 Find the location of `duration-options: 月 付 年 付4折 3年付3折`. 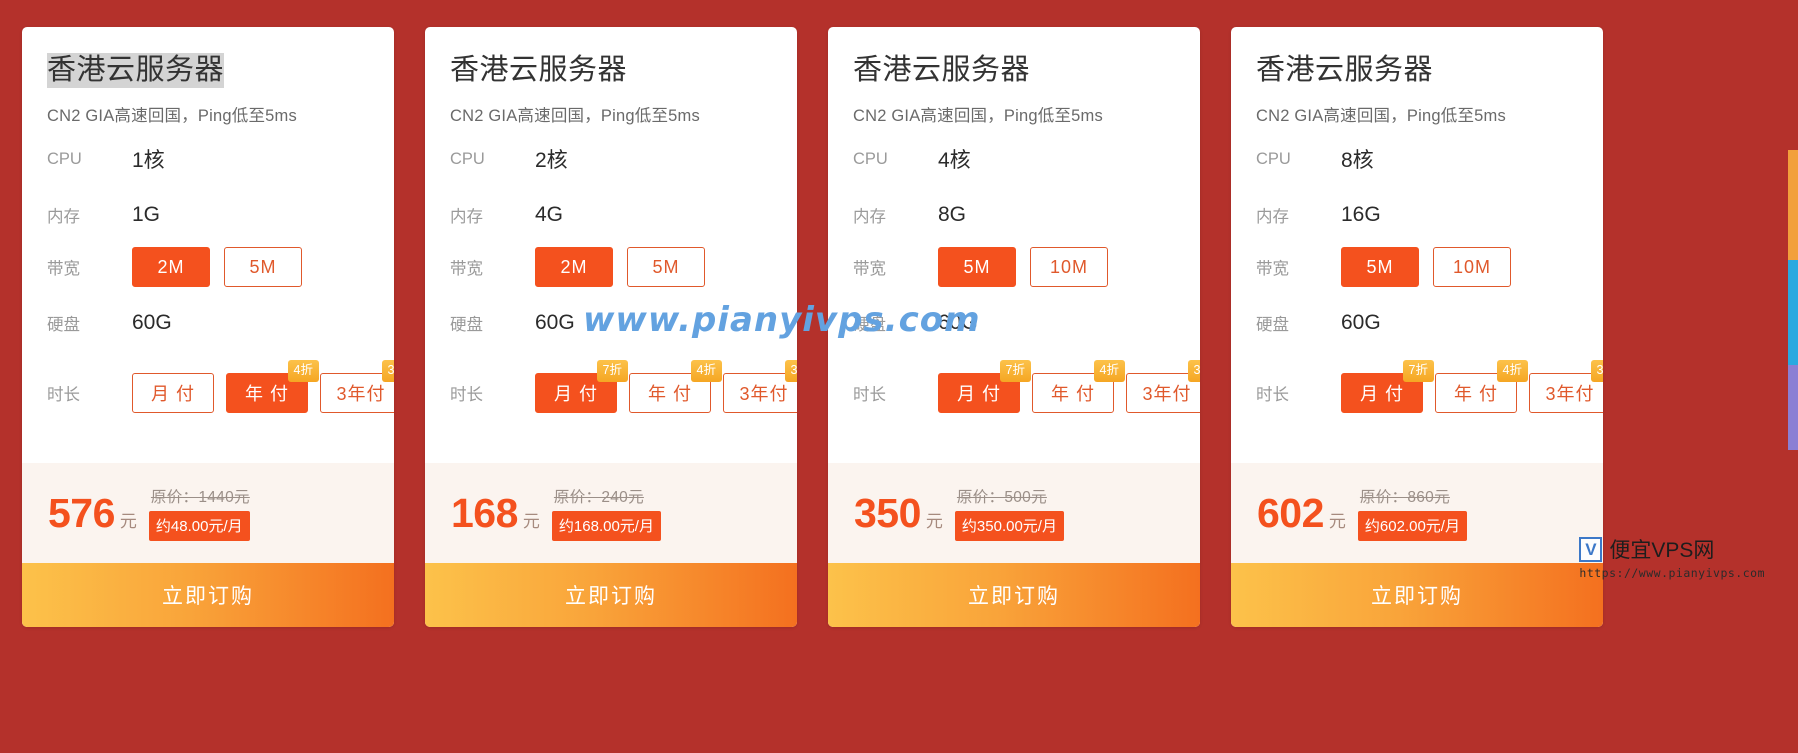

duration-options: 月 付 年 付4折 3年付3折 is located at coordinates (263, 387).